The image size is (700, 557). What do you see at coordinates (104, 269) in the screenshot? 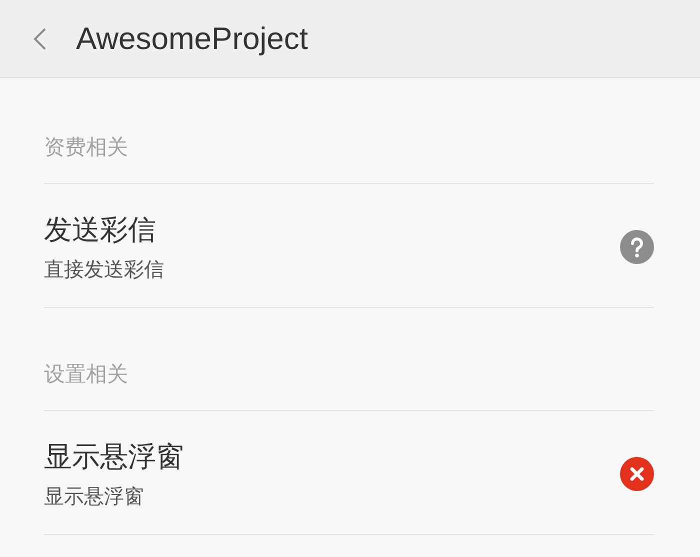
I see `setting-subtitle: 直接发送彩信` at bounding box center [104, 269].